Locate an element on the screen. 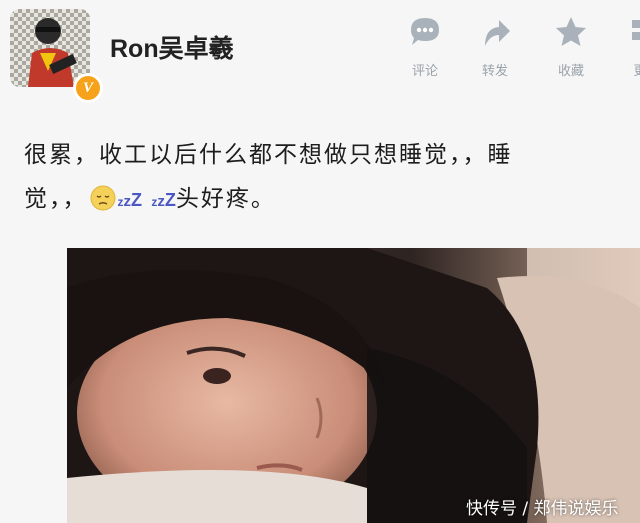  comment-button: 评论 is located at coordinates (425, 47).